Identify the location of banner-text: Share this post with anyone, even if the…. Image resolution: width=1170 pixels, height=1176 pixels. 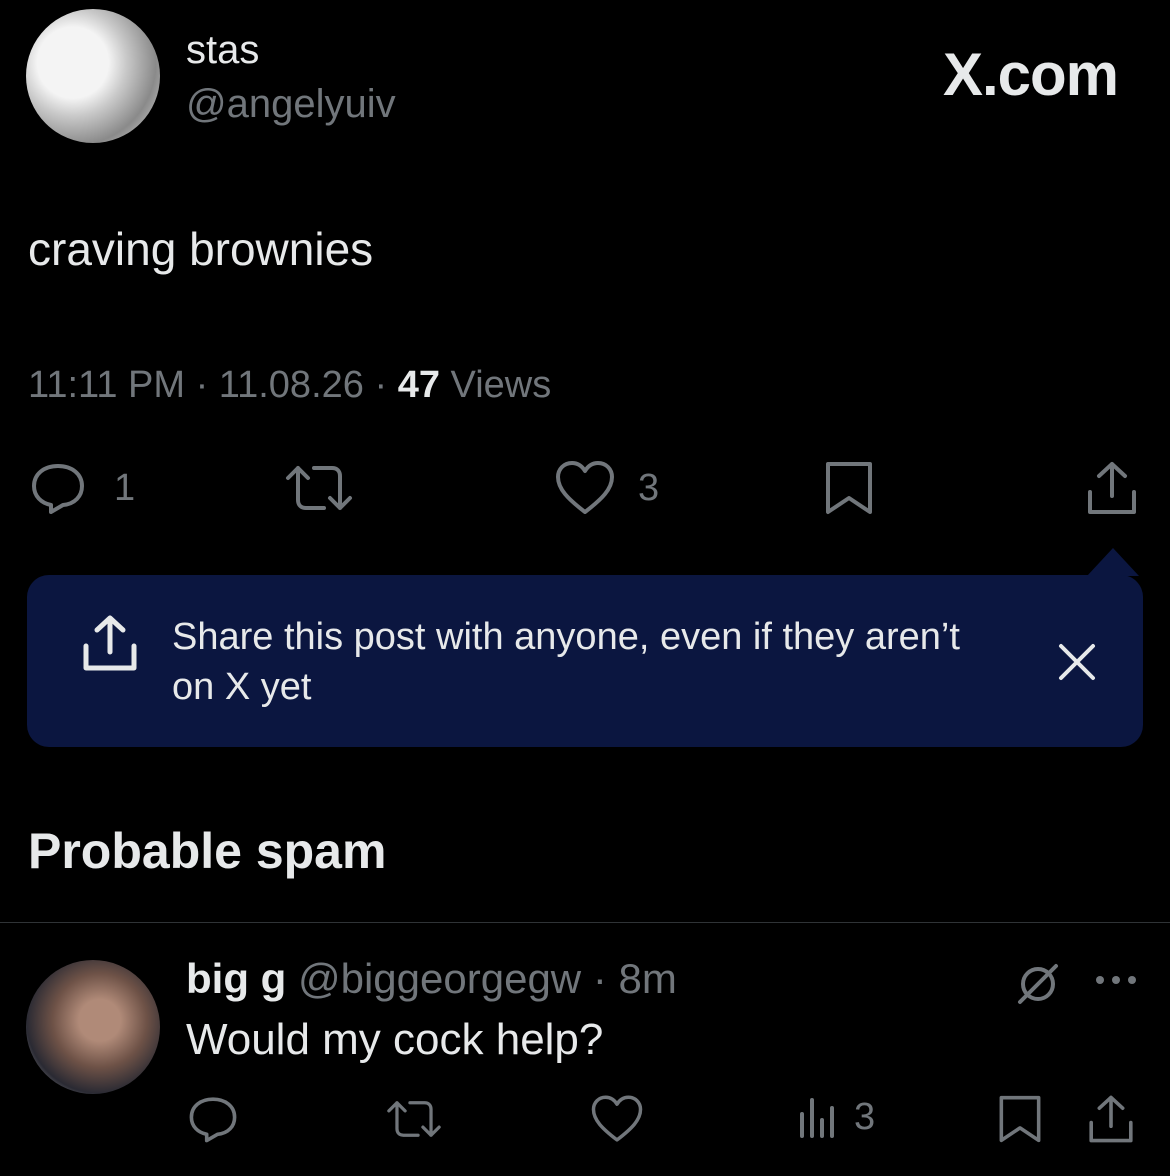
(566, 662).